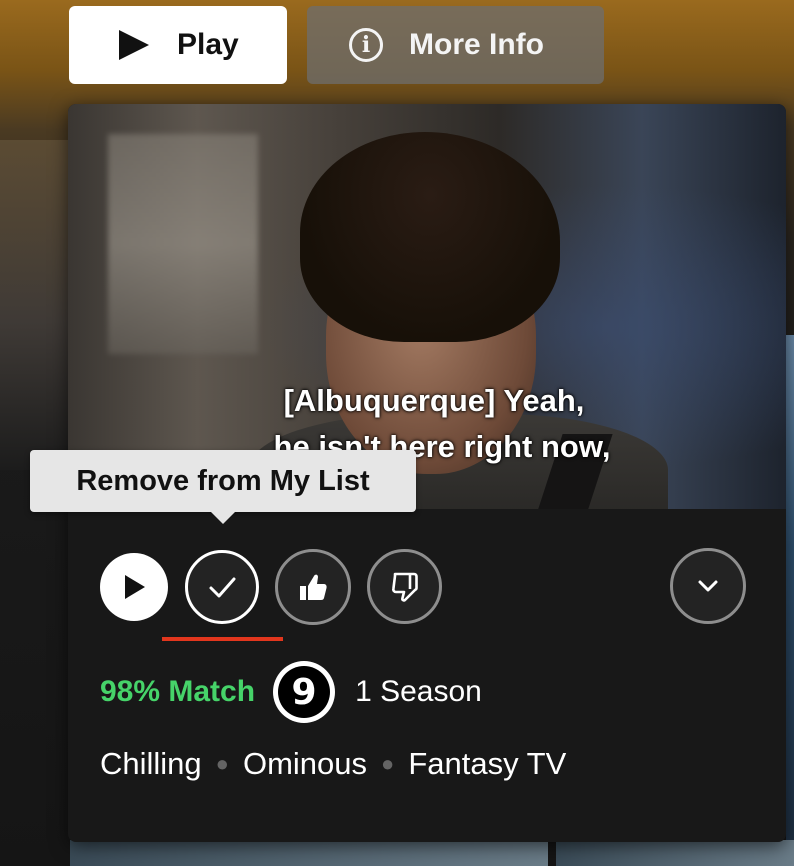 The width and height of the screenshot is (794, 866). I want to click on thumbs-up-button, so click(313, 587).